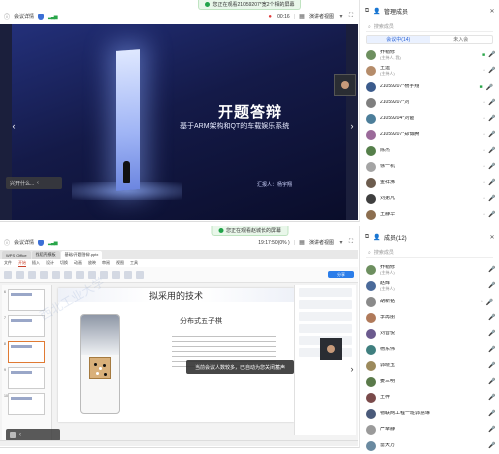 Image resolution: width=499 pixels, height=454 pixels. What do you see at coordinates (140, 274) in the screenshot?
I see `find-icon` at bounding box center [140, 274].